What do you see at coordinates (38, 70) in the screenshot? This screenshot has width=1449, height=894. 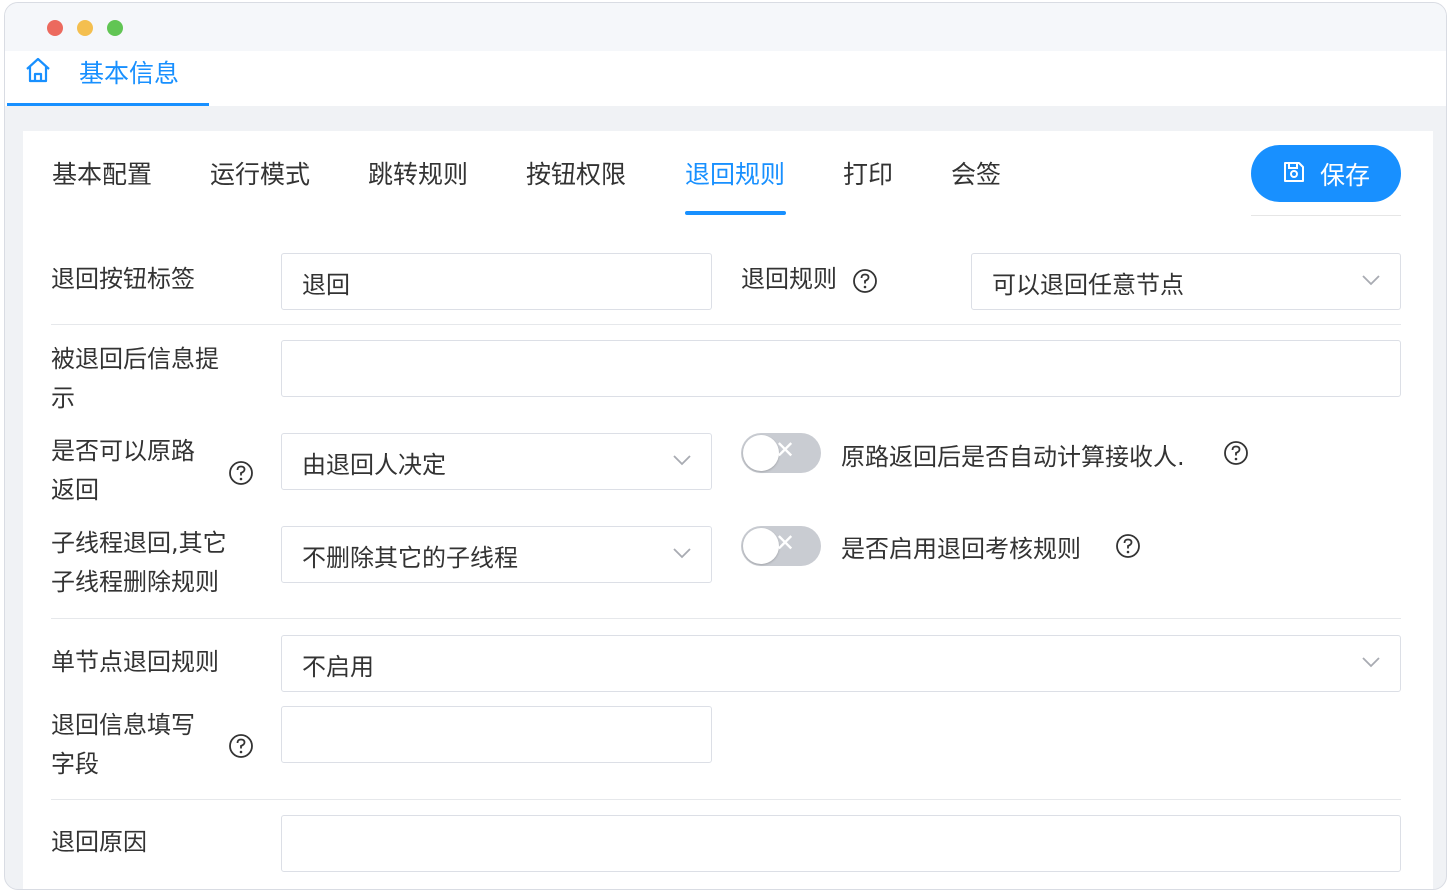 I see `home-icon` at bounding box center [38, 70].